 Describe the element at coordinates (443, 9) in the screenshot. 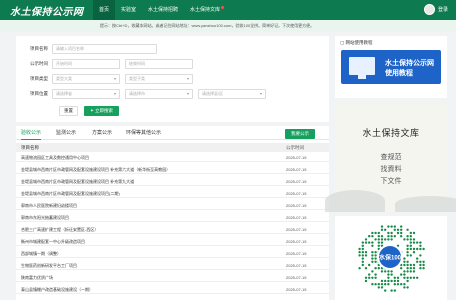

I see `login-link: 登录` at that location.